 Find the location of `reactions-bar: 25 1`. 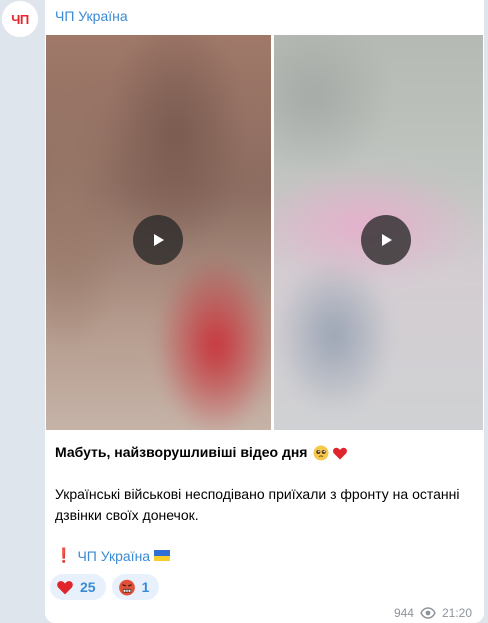

reactions-bar: 25 1 is located at coordinates (105, 587).